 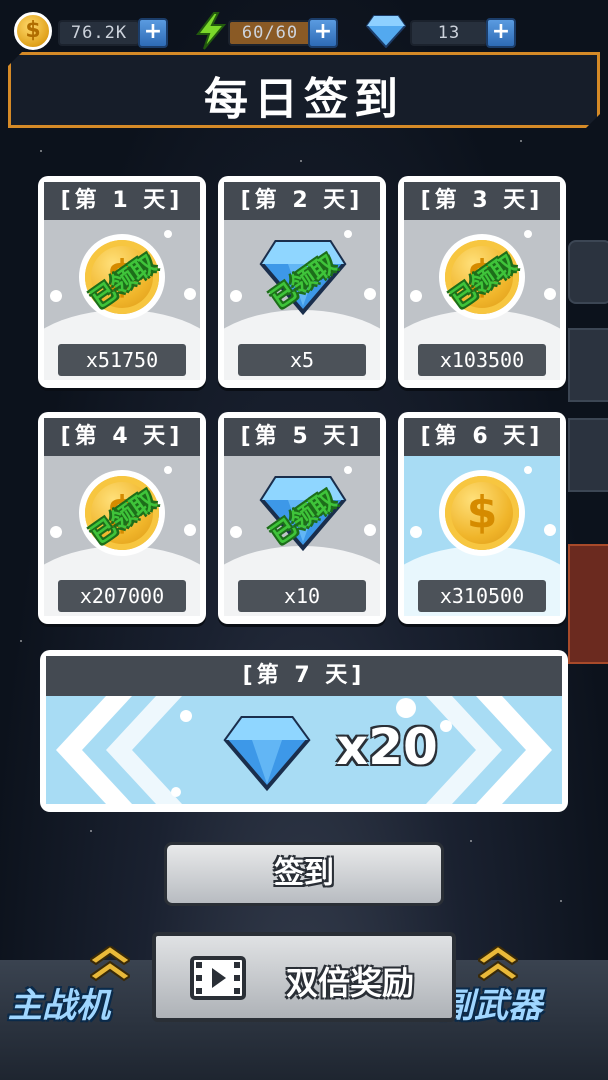 I want to click on day-label: [第 2 天], so click(x=302, y=201).